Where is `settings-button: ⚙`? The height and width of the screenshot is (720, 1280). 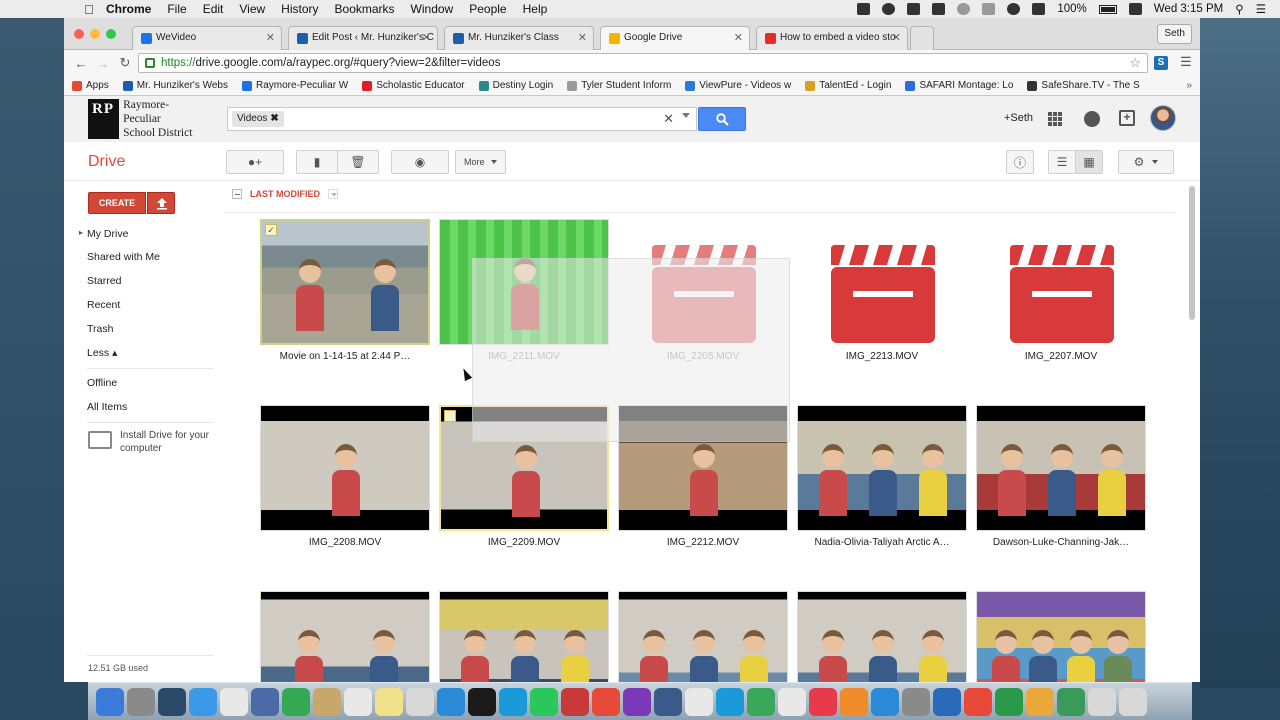 settings-button: ⚙ is located at coordinates (1146, 162).